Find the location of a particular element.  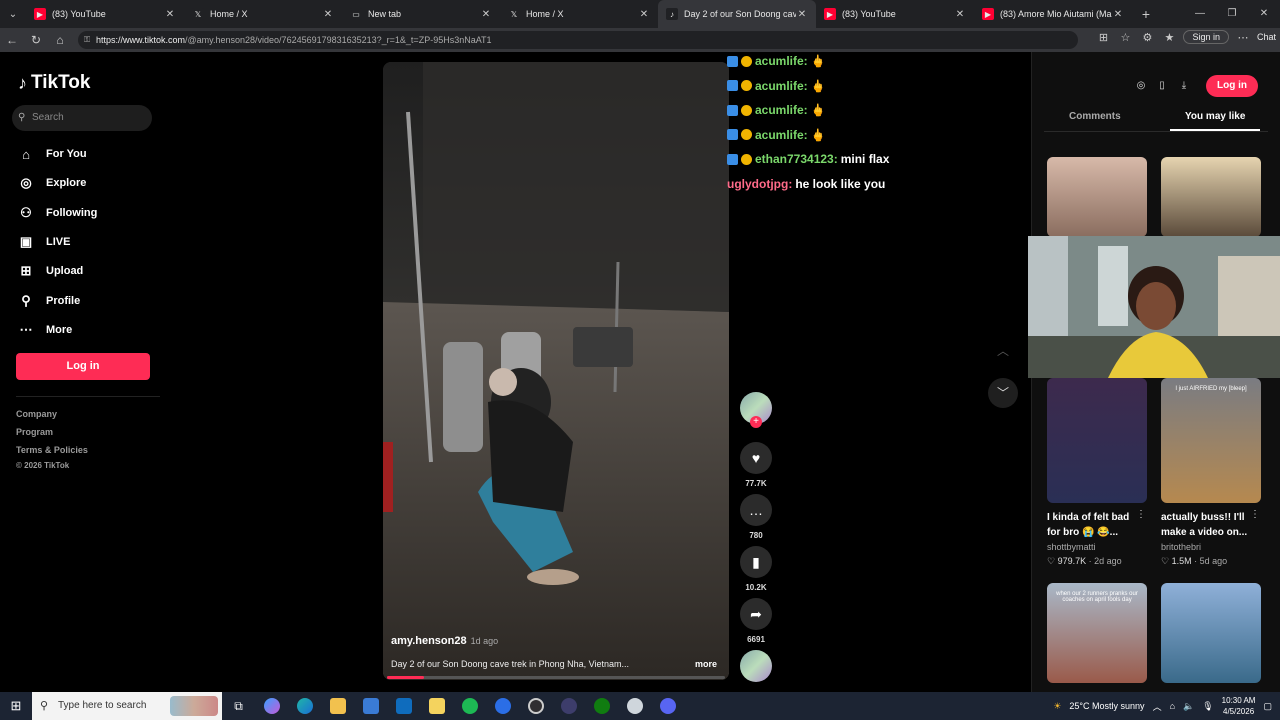

save-button: ▮ is located at coordinates (756, 562).